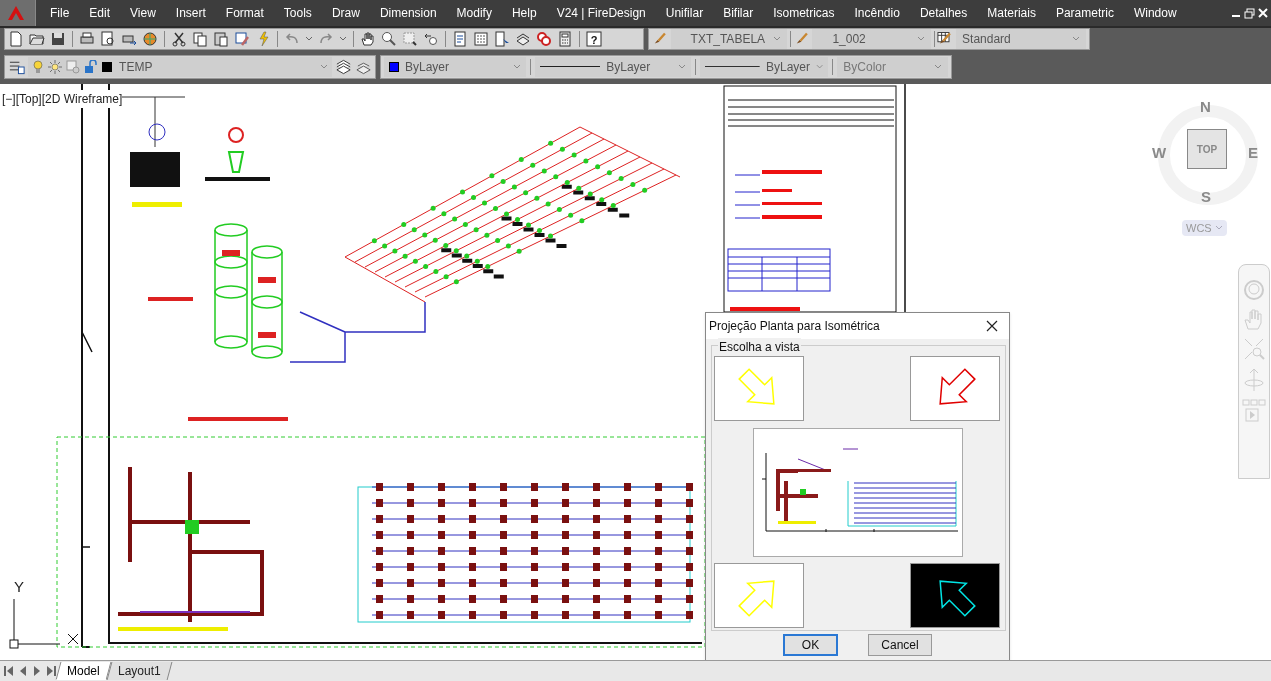  What do you see at coordinates (524, 13) in the screenshot?
I see `menu-item: Help` at bounding box center [524, 13].